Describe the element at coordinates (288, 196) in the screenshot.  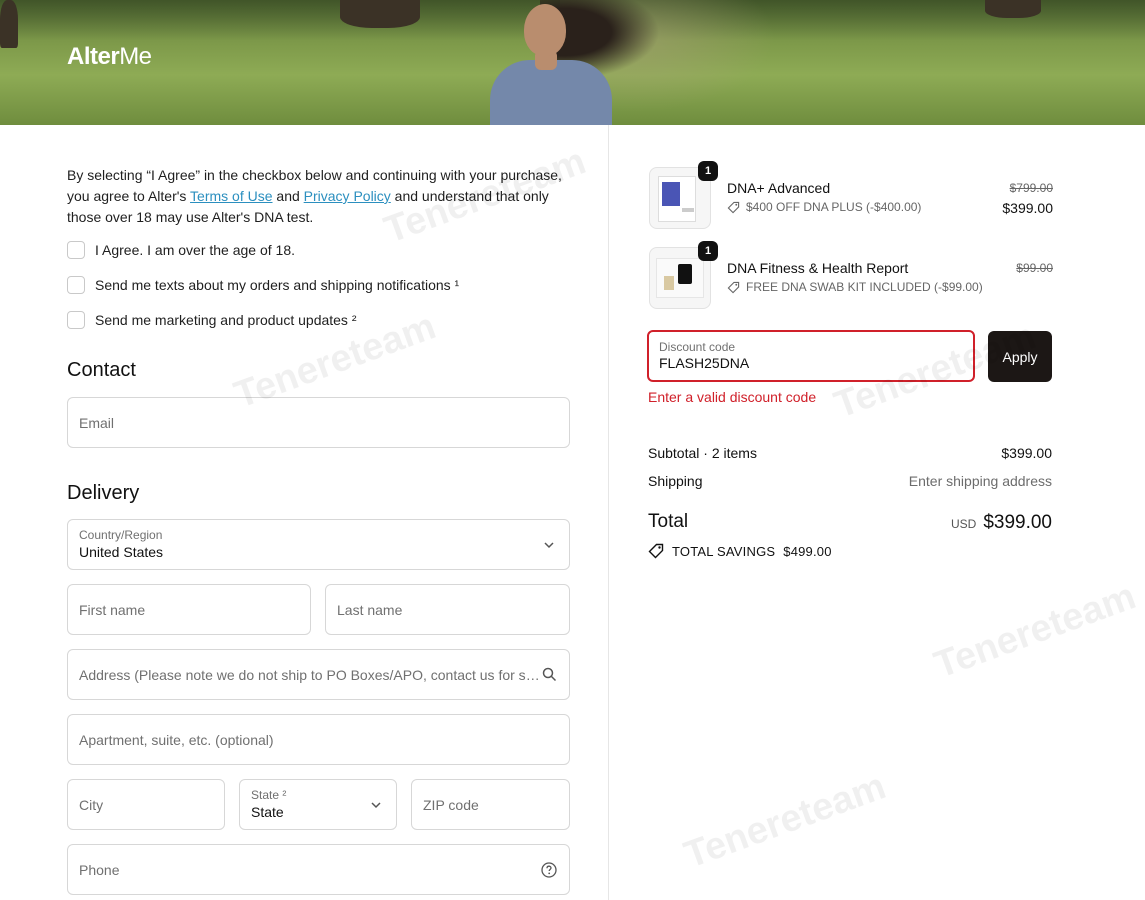
I see `consent-text-and: and` at that location.